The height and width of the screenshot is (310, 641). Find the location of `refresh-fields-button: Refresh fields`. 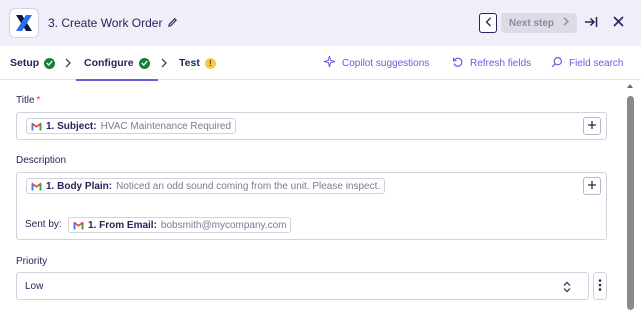

refresh-fields-button: Refresh fields is located at coordinates (491, 63).